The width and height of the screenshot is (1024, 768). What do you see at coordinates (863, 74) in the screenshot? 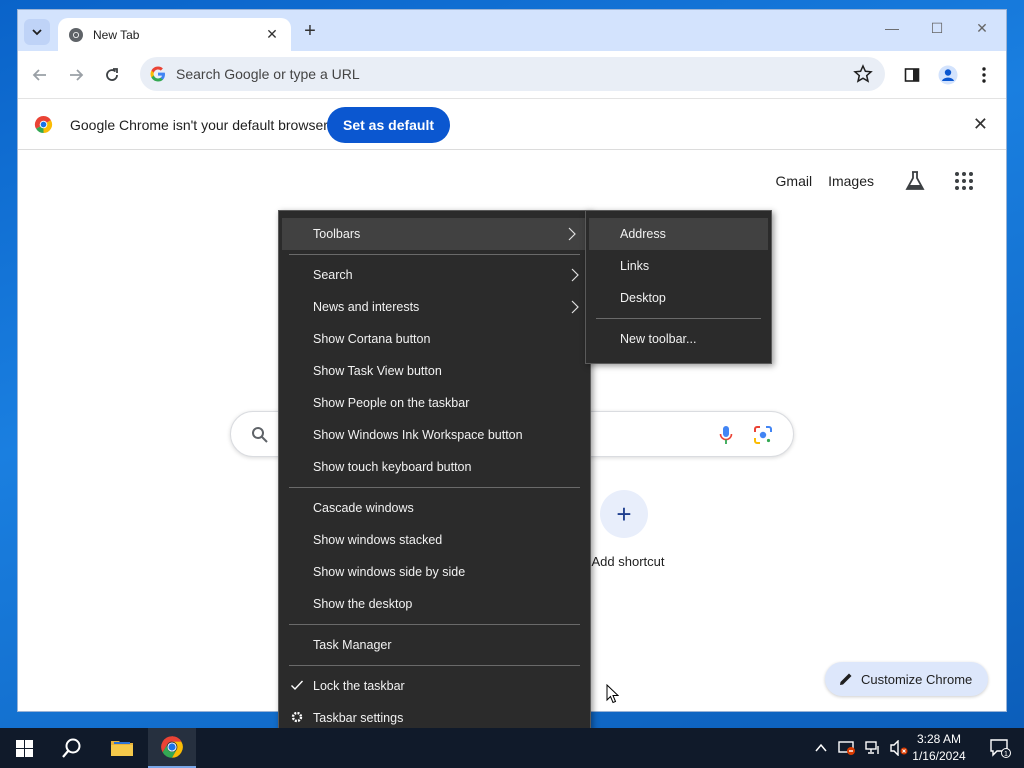
I see `bookmark-star-icon` at bounding box center [863, 74].